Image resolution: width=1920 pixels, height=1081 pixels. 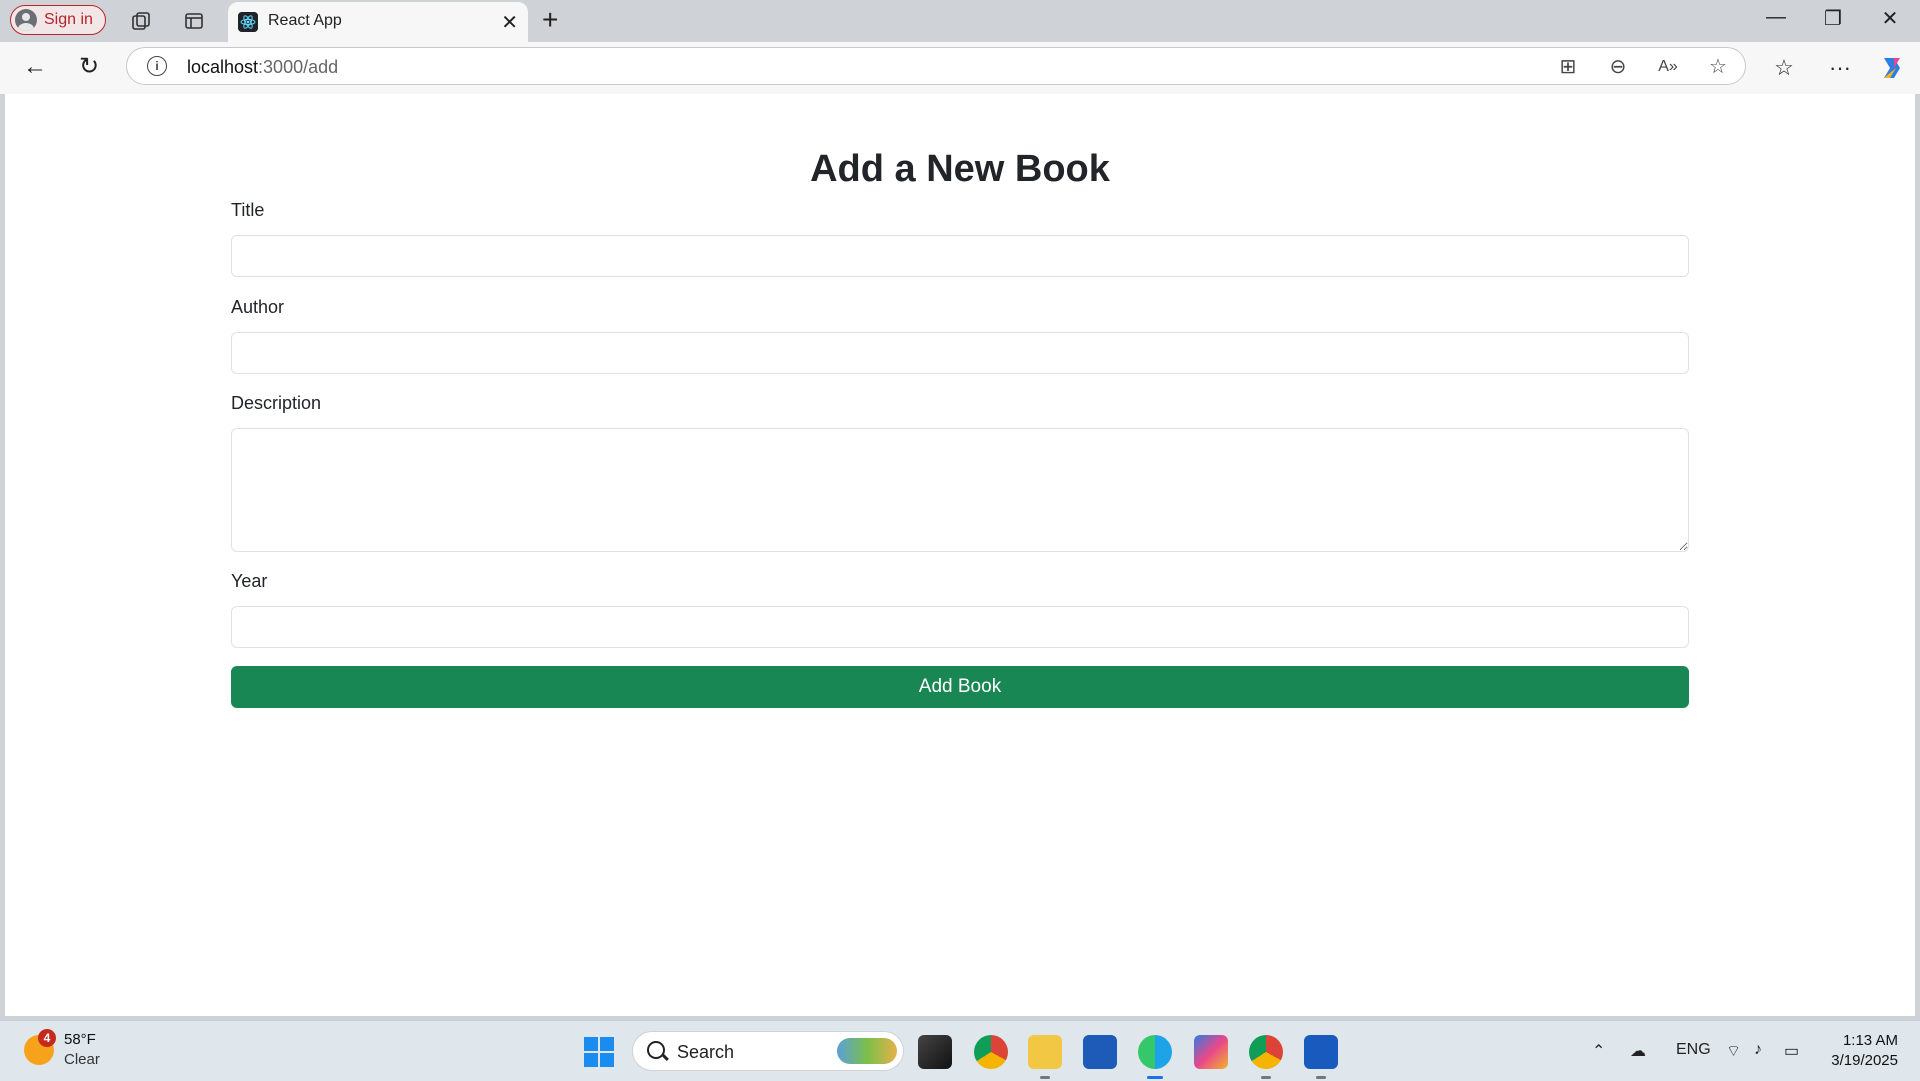 I want to click on store-icon, so click(x=1100, y=1052).